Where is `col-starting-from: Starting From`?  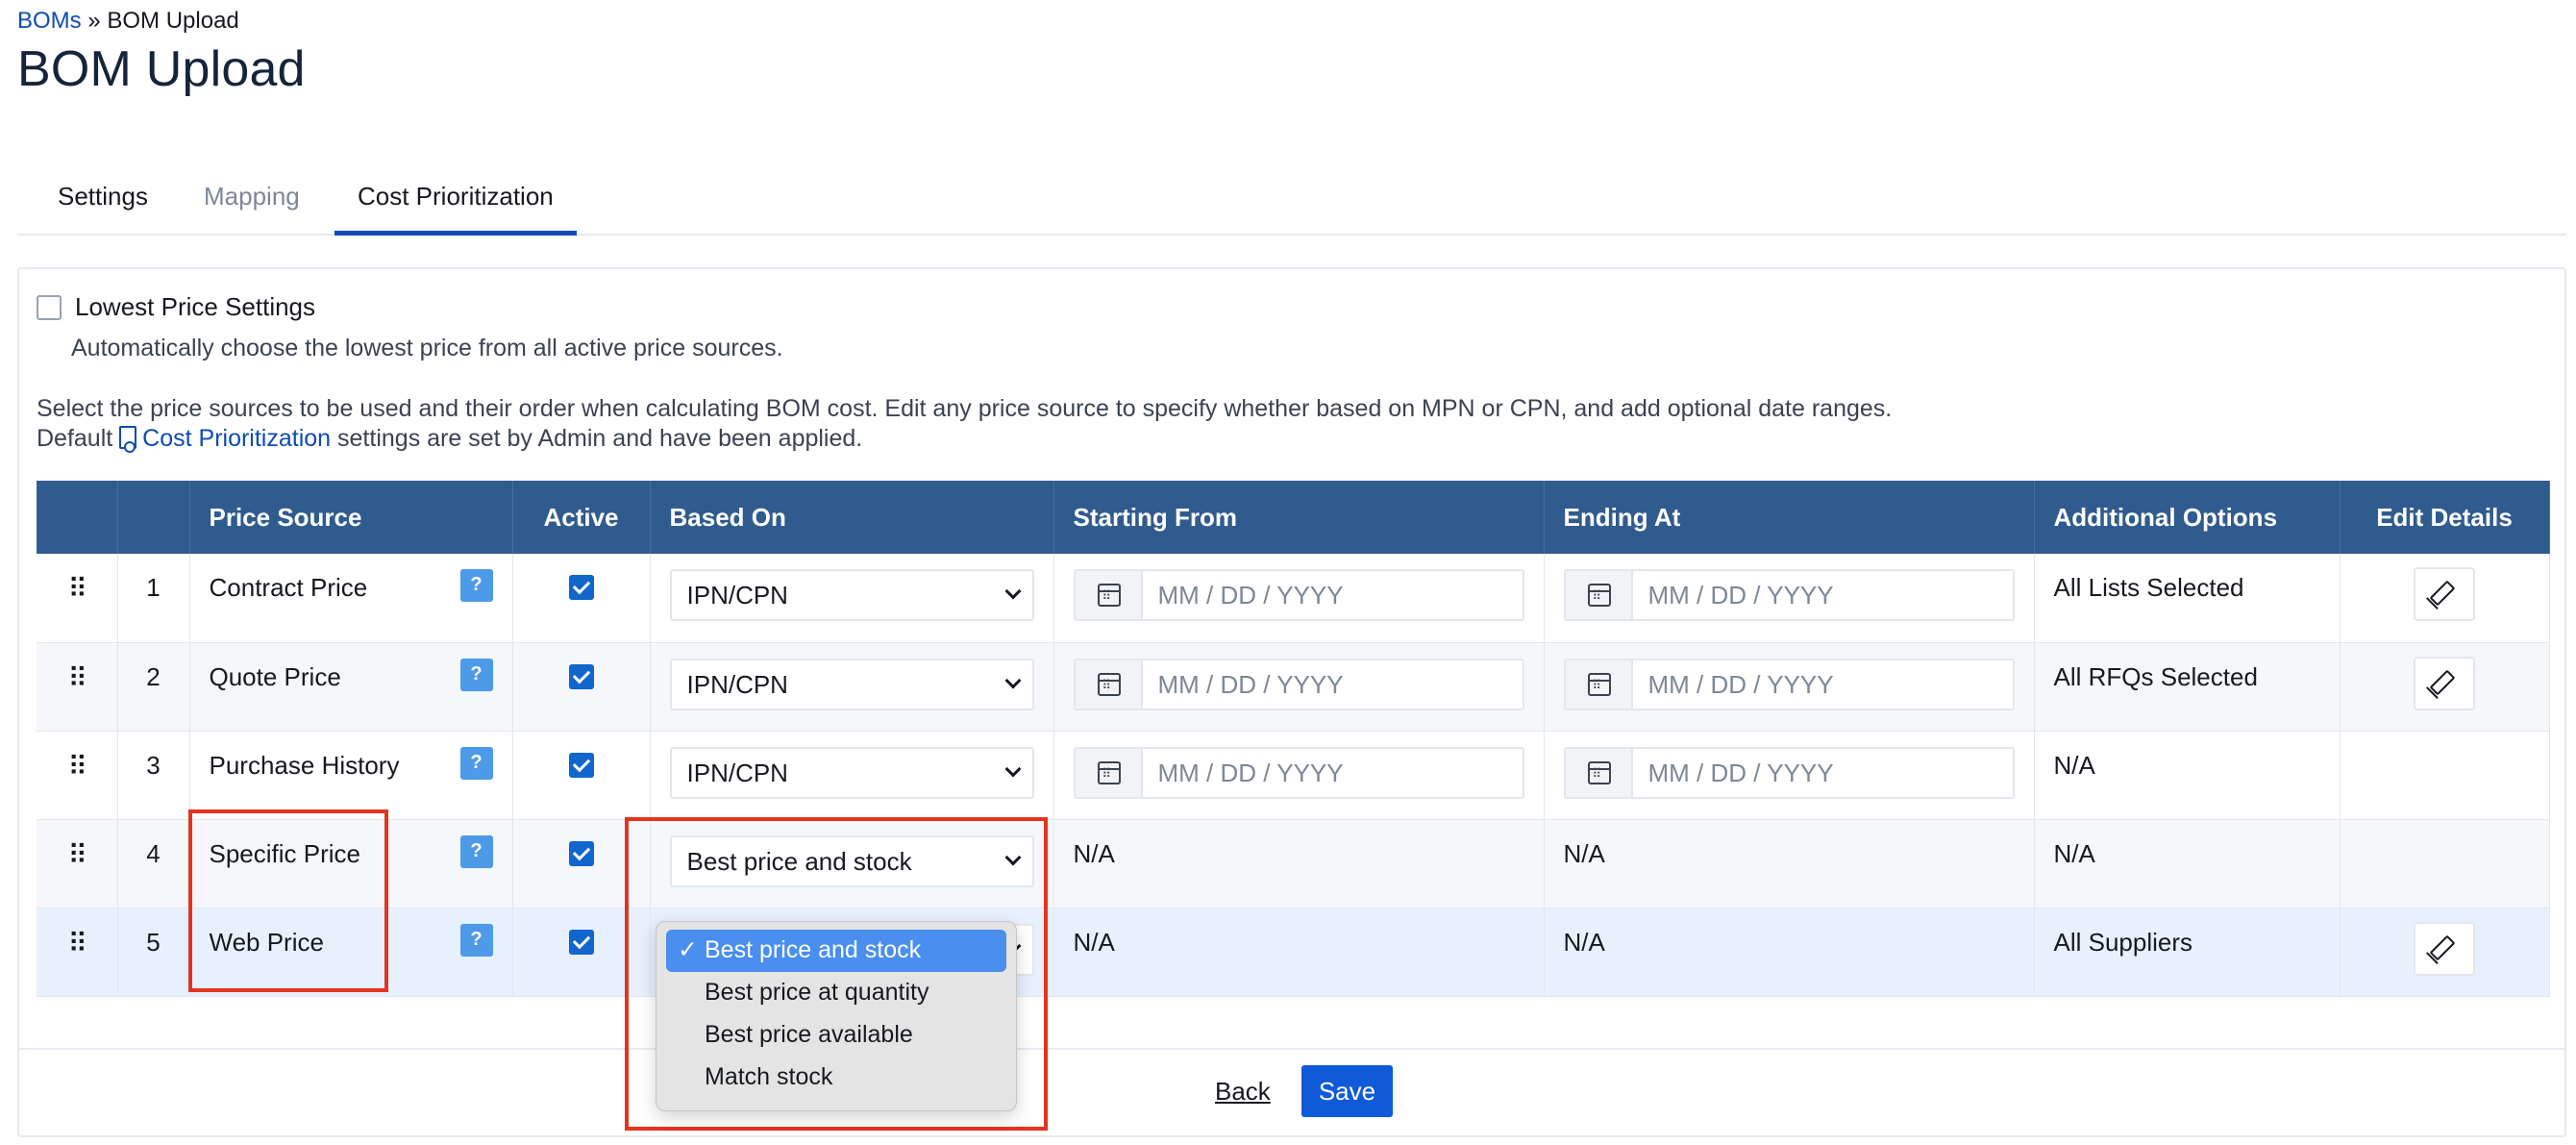
col-starting-from: Starting From is located at coordinates (1299, 517).